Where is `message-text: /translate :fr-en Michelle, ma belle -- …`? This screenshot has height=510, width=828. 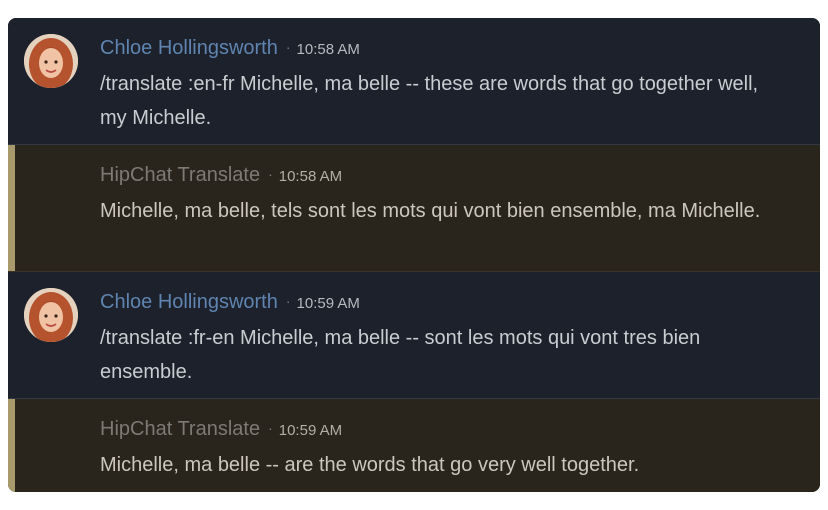
message-text: /translate :fr-en Michelle, ma belle -- … is located at coordinates (400, 355).